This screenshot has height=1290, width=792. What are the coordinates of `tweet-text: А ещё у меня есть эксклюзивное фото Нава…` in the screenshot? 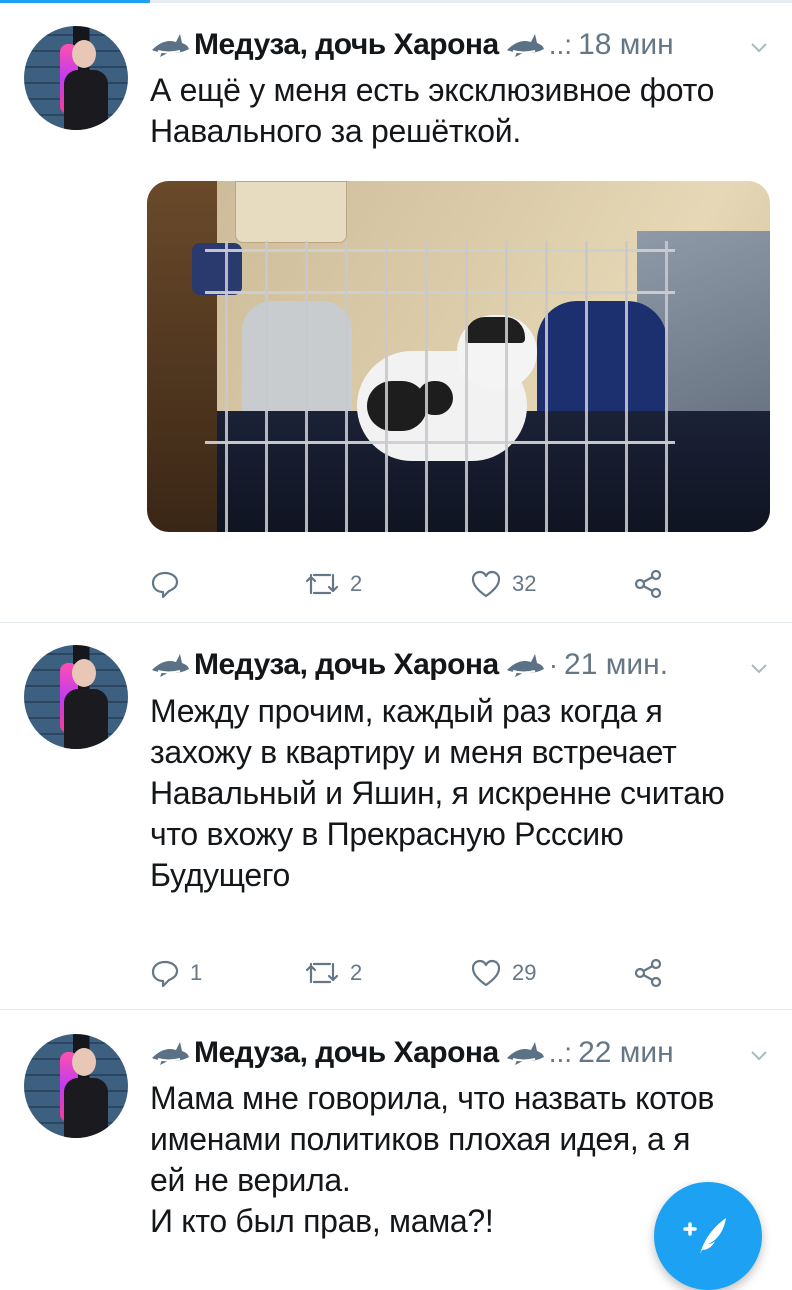 It's located at (432, 110).